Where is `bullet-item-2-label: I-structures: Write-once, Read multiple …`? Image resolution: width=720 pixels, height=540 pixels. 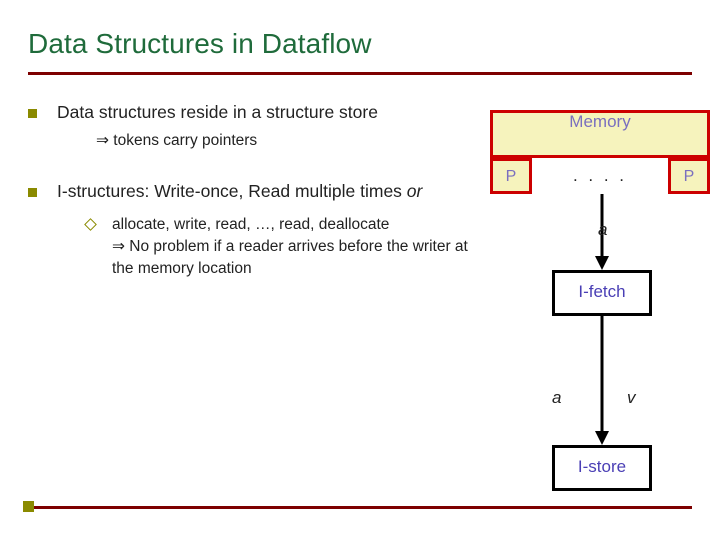 bullet-item-2-label: I-structures: Write-once, Read multiple … is located at coordinates (272, 191).